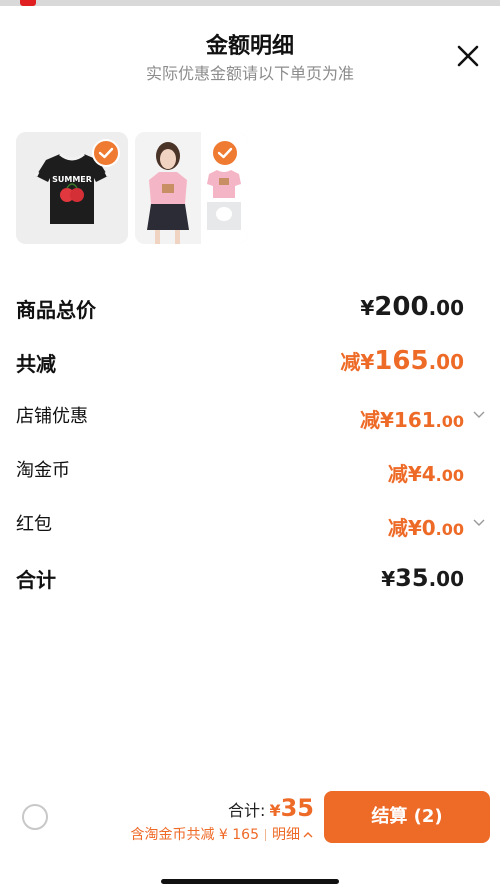 This screenshot has height=894, width=500. What do you see at coordinates (35, 817) in the screenshot?
I see `select-all-radio` at bounding box center [35, 817].